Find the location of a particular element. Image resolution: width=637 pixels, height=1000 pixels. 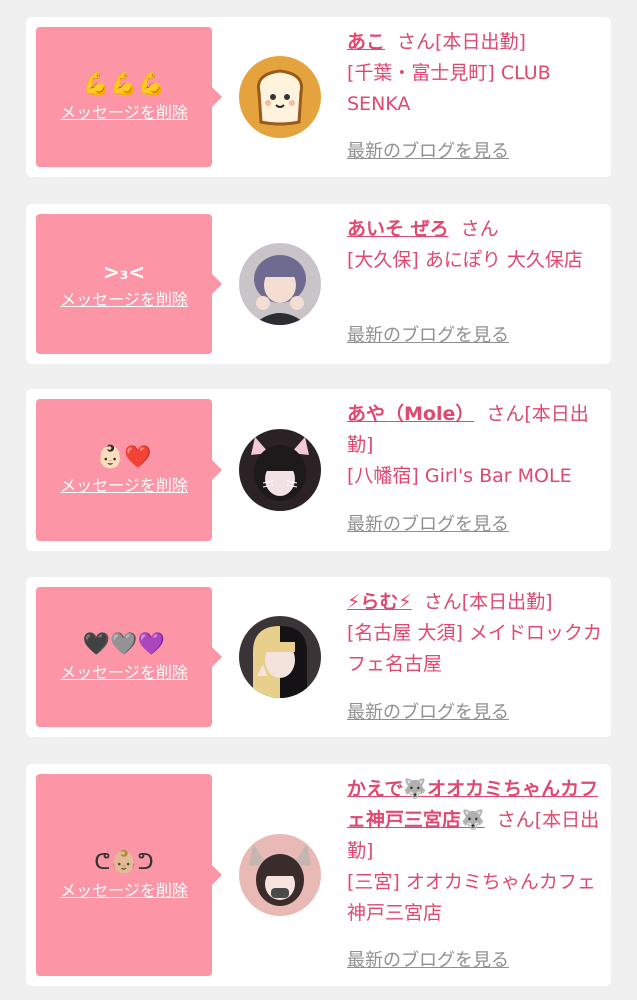

shop-name: [八幡宿] Girl's Bar MOLE is located at coordinates (459, 476).